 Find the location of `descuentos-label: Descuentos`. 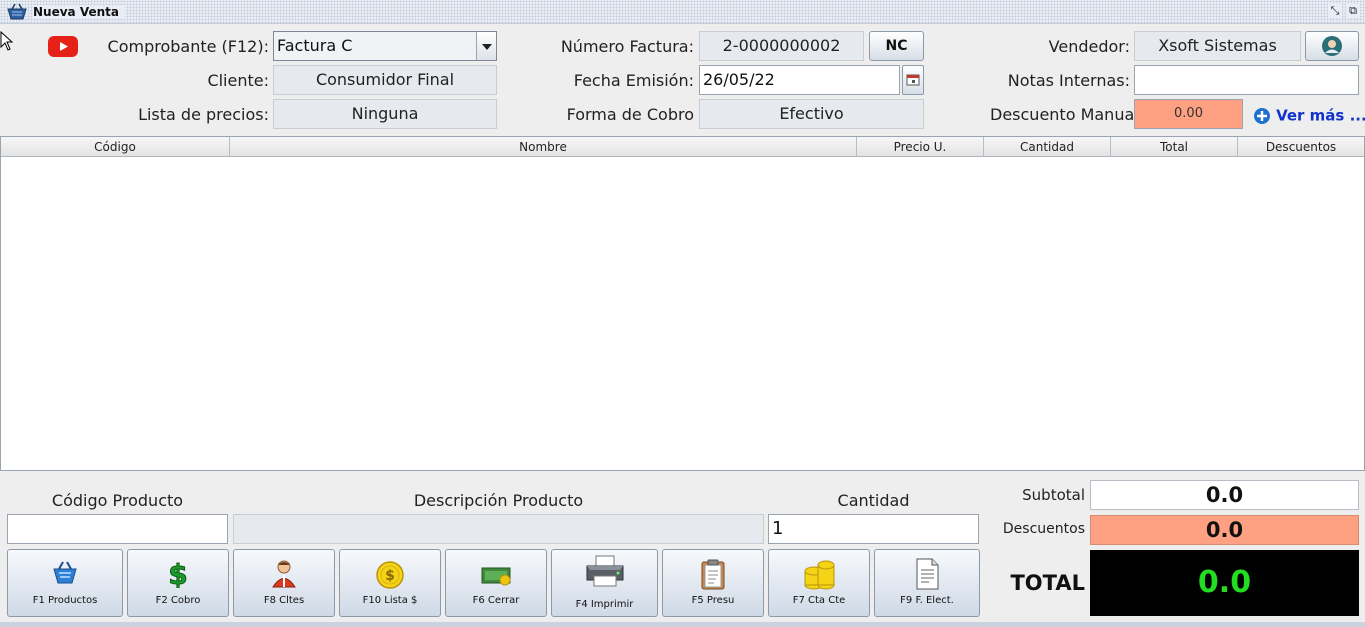

descuentos-label: Descuentos is located at coordinates (1043, 529).